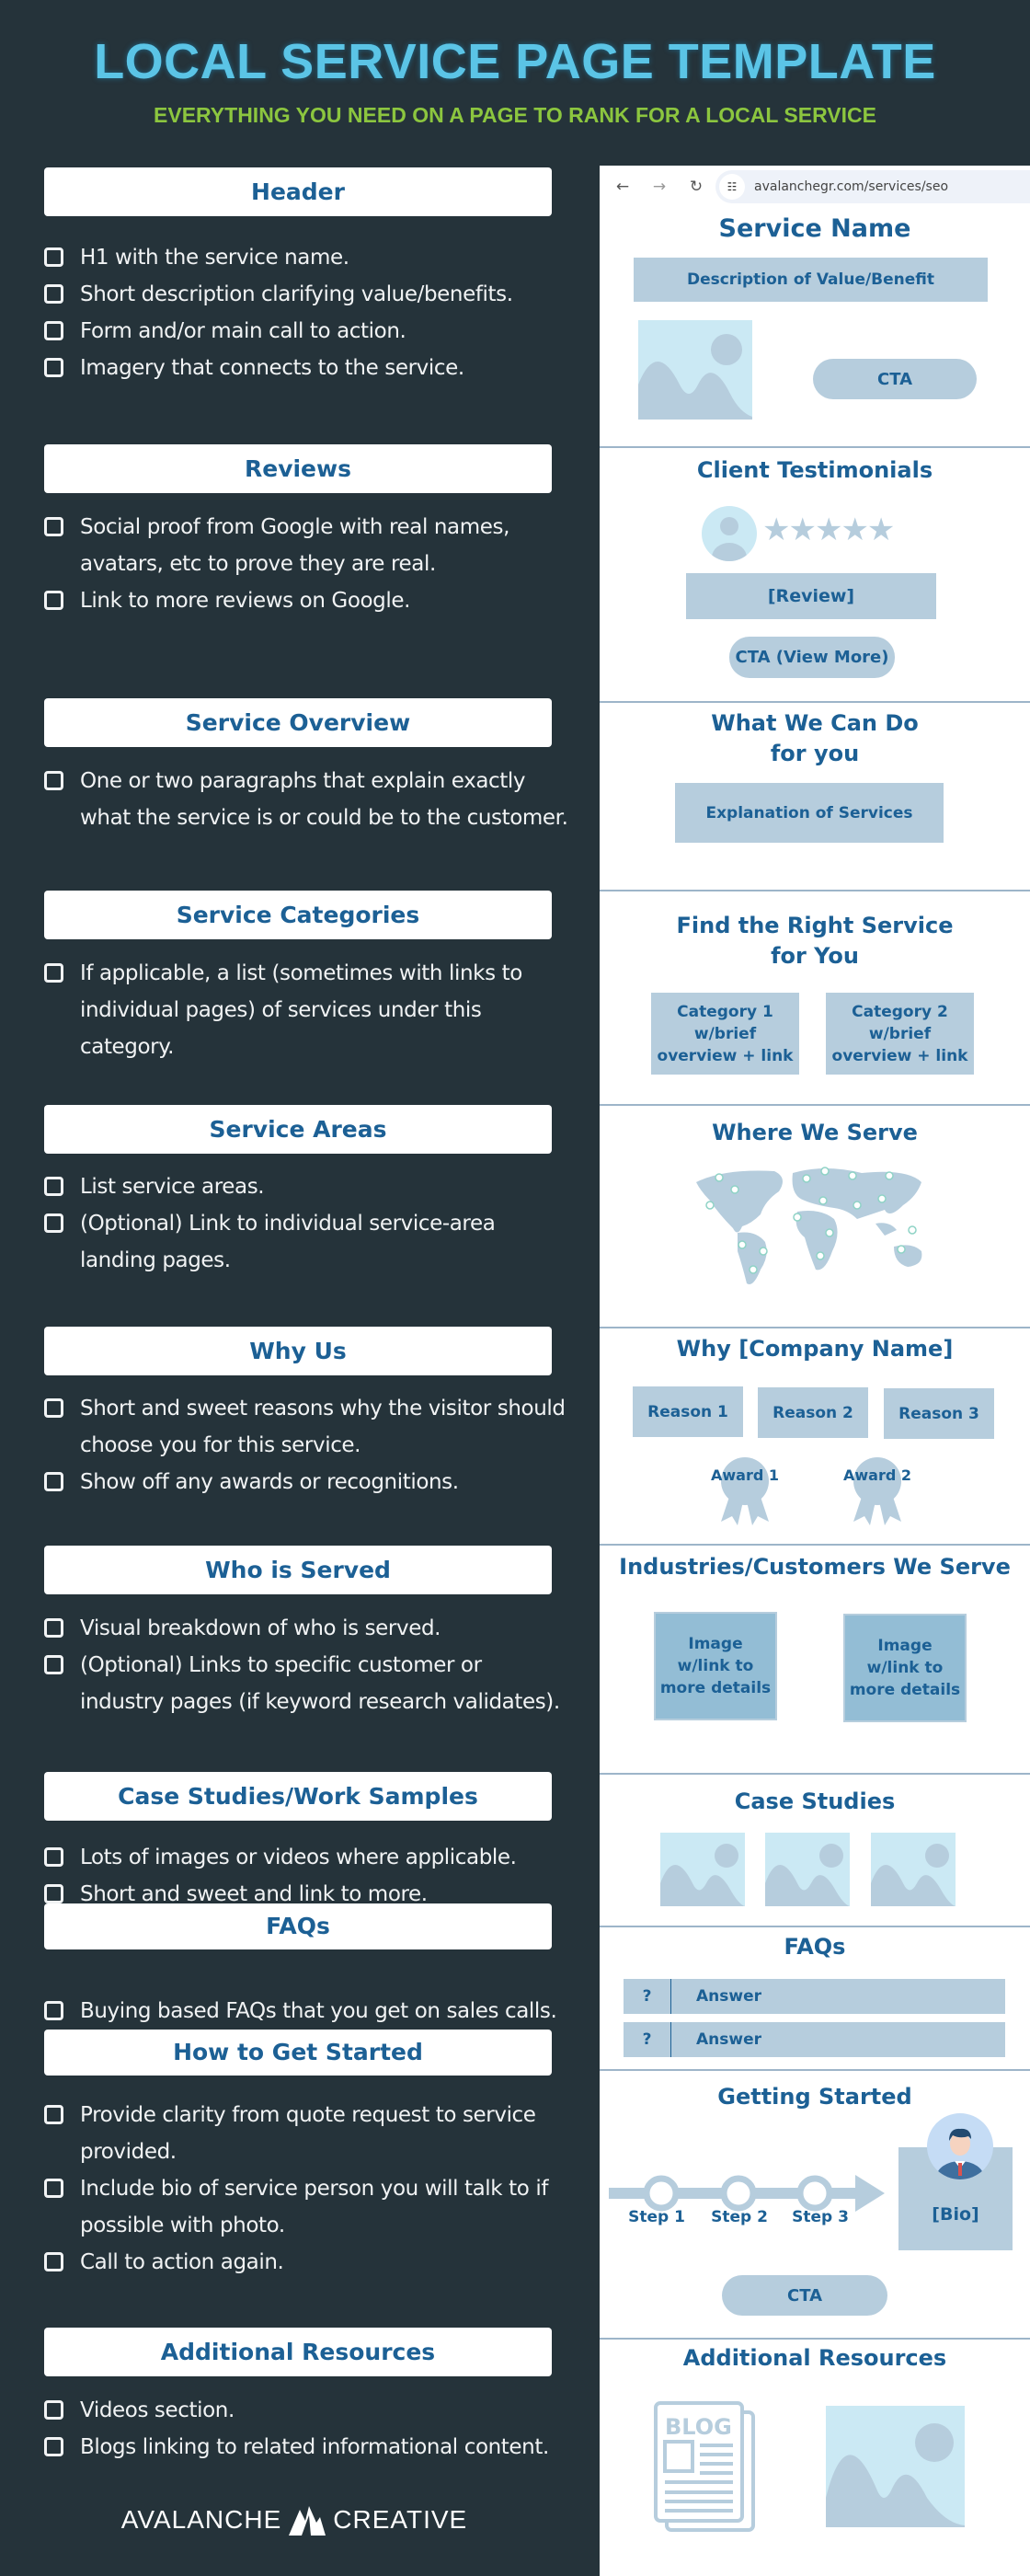 The width and height of the screenshot is (1030, 2576). Describe the element at coordinates (815, 753) in the screenshot. I see `mock-overview-title-line2: for you` at that location.